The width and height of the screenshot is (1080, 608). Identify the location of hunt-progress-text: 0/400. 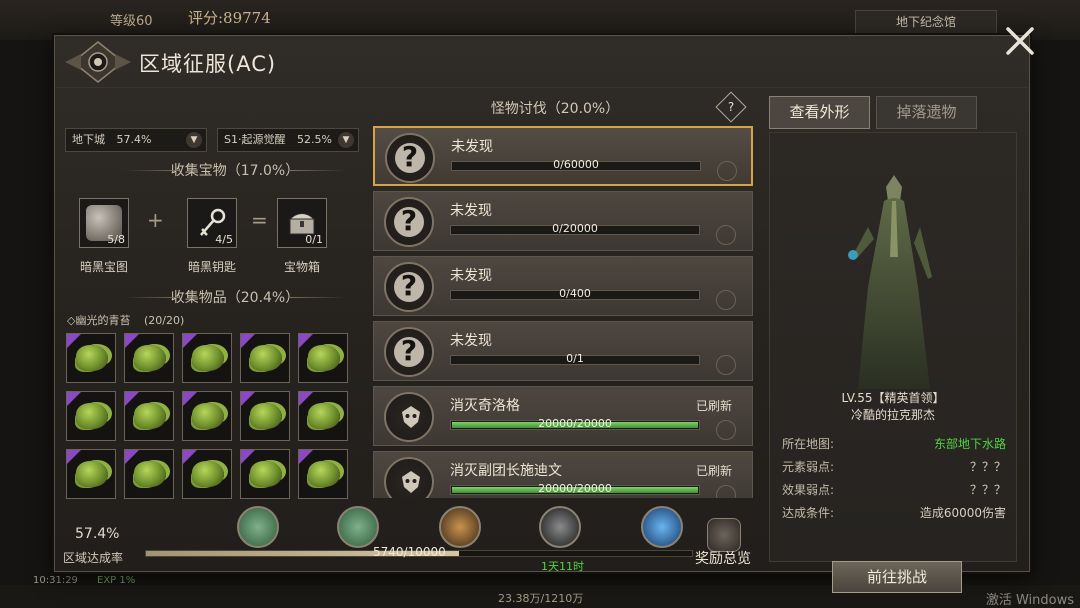
(575, 293).